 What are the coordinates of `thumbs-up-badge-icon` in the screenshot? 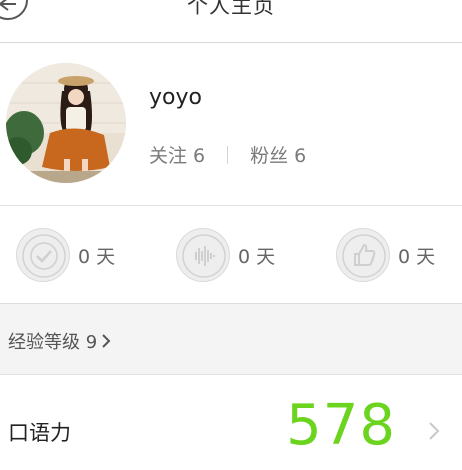 It's located at (363, 255).